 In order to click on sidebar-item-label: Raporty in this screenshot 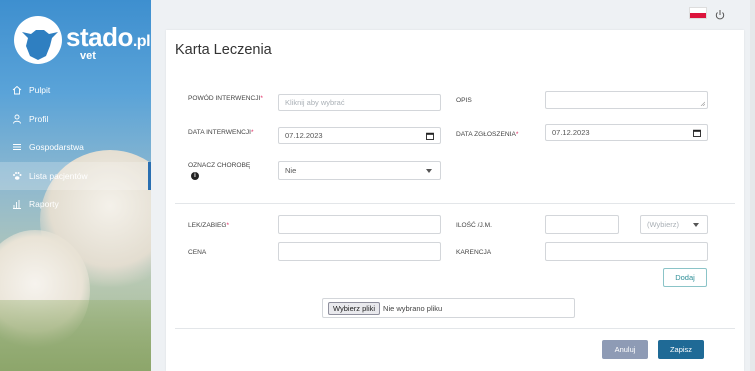, I will do `click(44, 204)`.